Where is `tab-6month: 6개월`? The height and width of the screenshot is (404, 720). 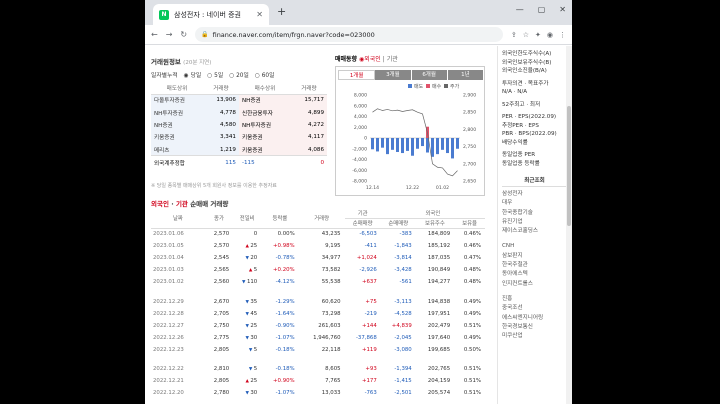 tab-6month: 6개월 is located at coordinates (429, 75).